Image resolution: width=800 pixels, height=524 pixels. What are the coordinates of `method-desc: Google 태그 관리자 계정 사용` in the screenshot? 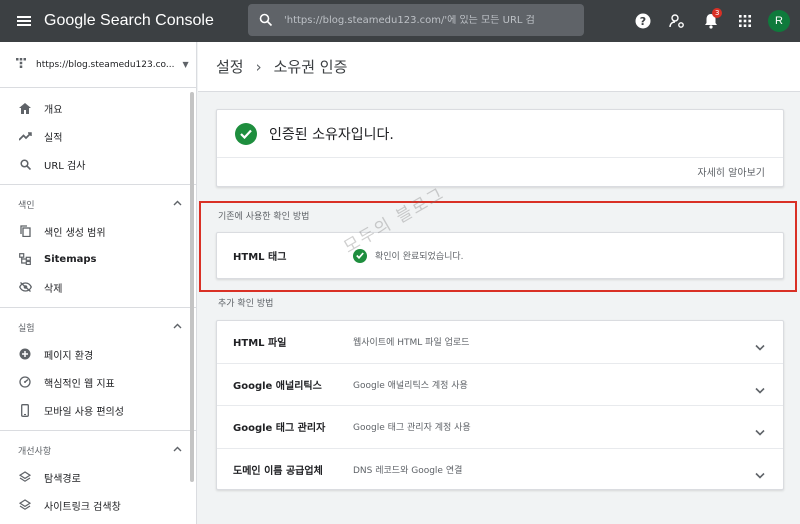 It's located at (412, 428).